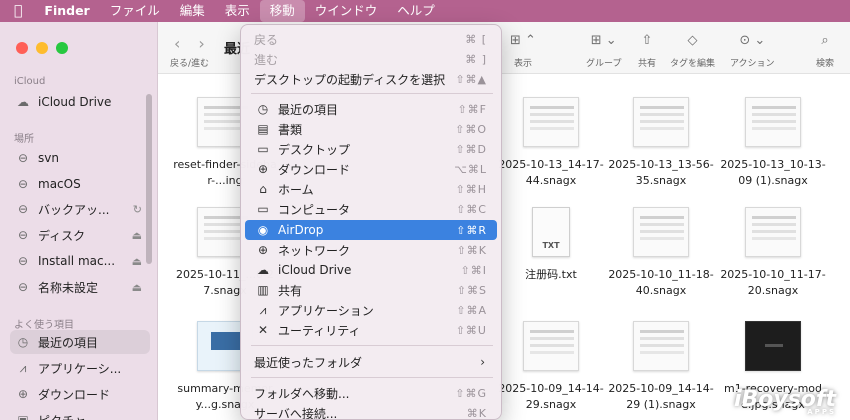 The image size is (850, 420). What do you see at coordinates (23, 394) in the screenshot?
I see `download-icon: ⊕` at bounding box center [23, 394].